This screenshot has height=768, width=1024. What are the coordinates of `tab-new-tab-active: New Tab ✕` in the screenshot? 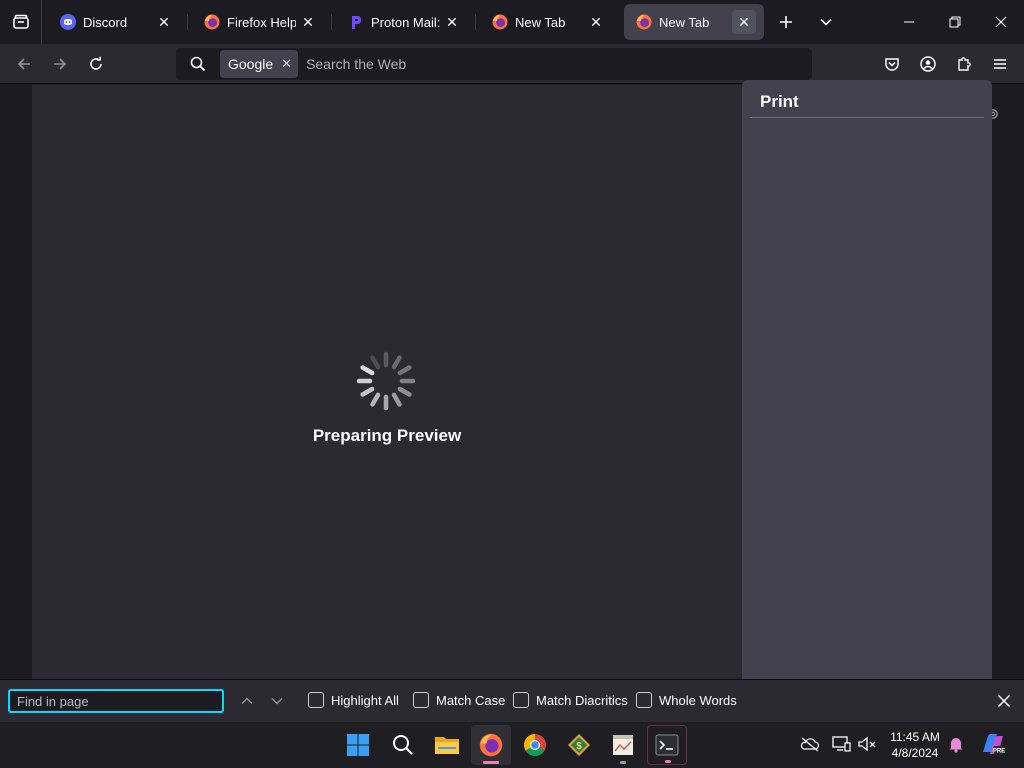 It's located at (694, 22).